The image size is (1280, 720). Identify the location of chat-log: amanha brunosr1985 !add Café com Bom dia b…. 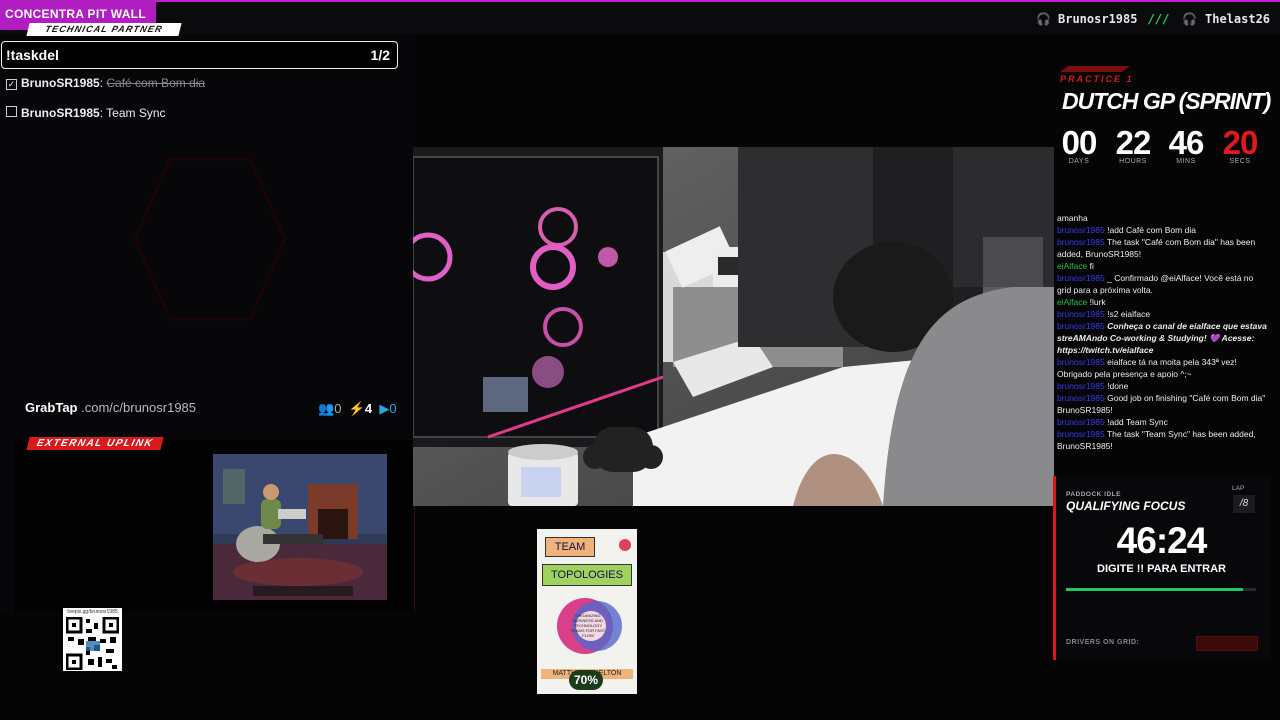
(1162, 332).